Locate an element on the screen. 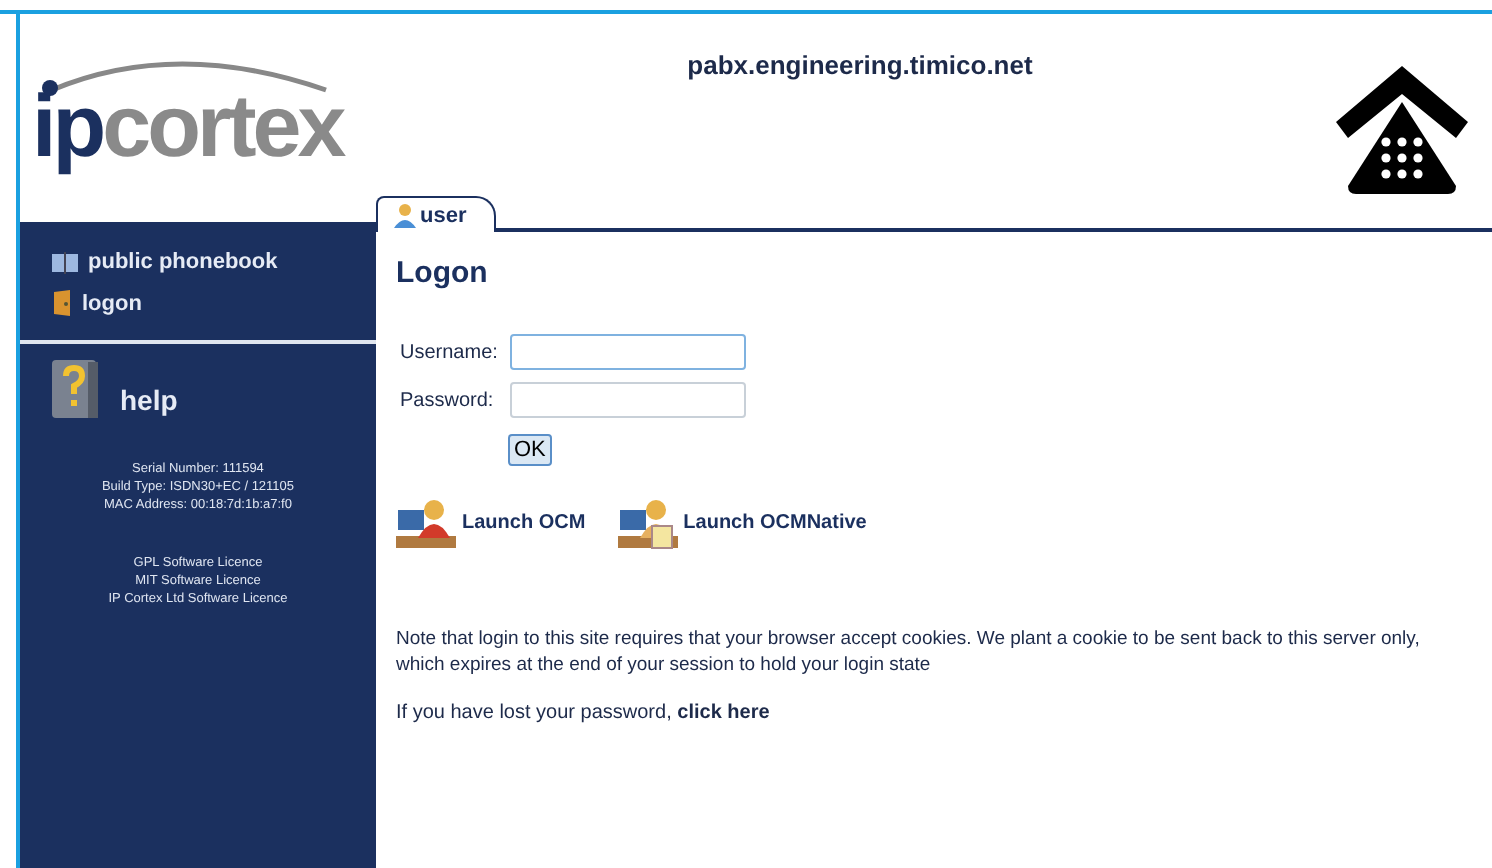  click-here-link: click here is located at coordinates (723, 713).